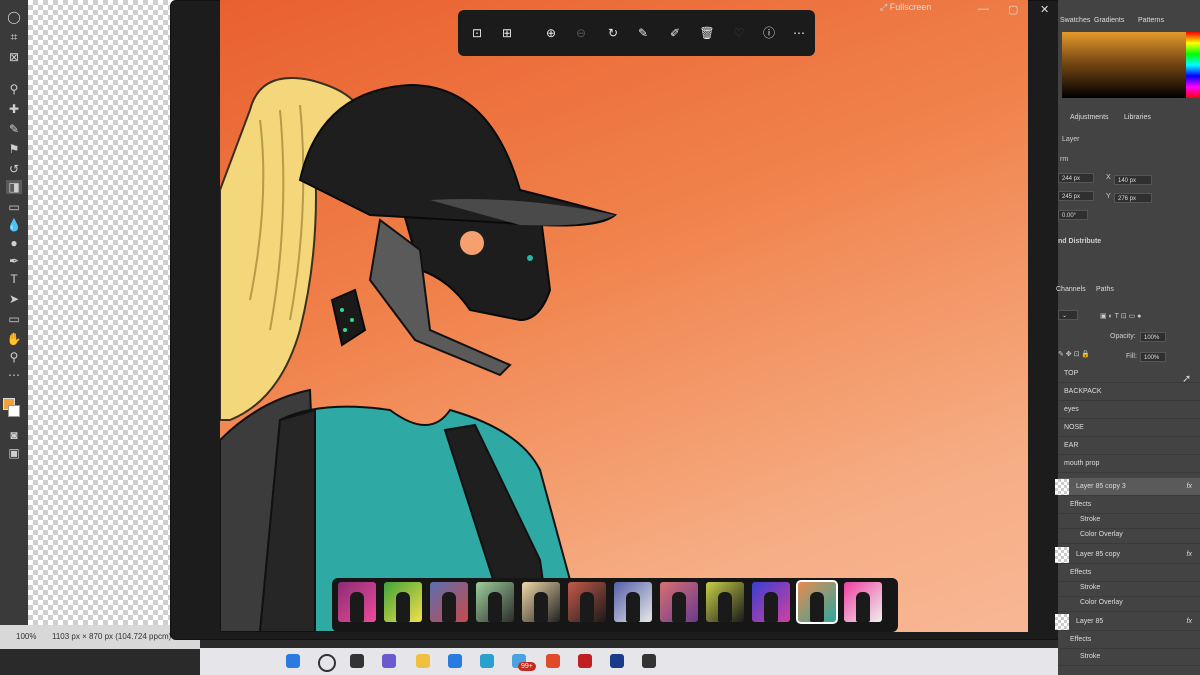 Image resolution: width=1200 pixels, height=675 pixels. What do you see at coordinates (389, 661) in the screenshot?
I see `chat-icon` at bounding box center [389, 661].